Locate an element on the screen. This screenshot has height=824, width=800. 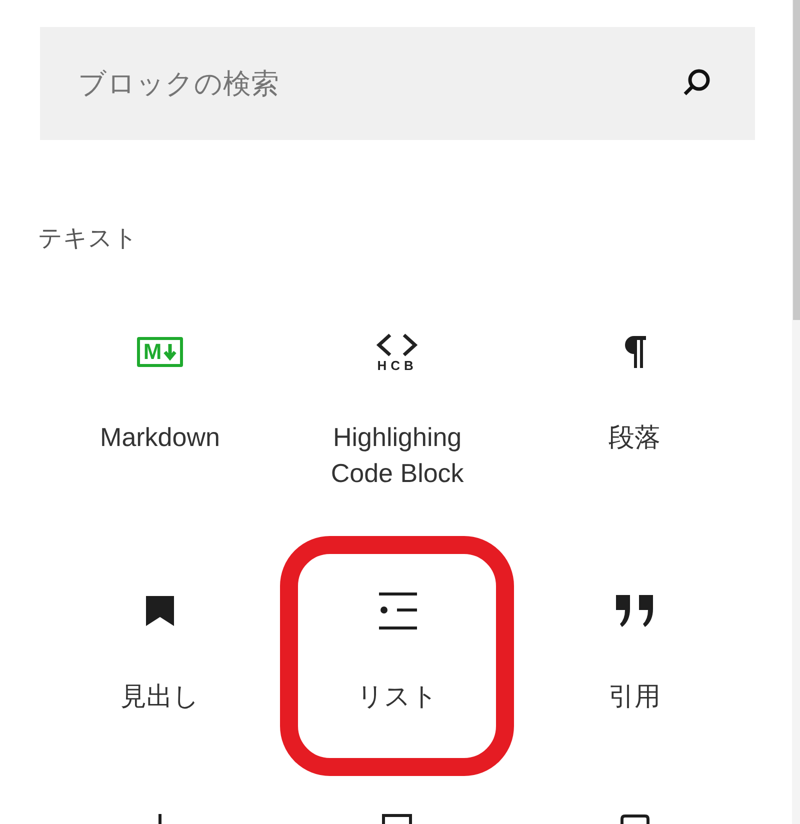
block-label: 引用 is located at coordinates (635, 696).